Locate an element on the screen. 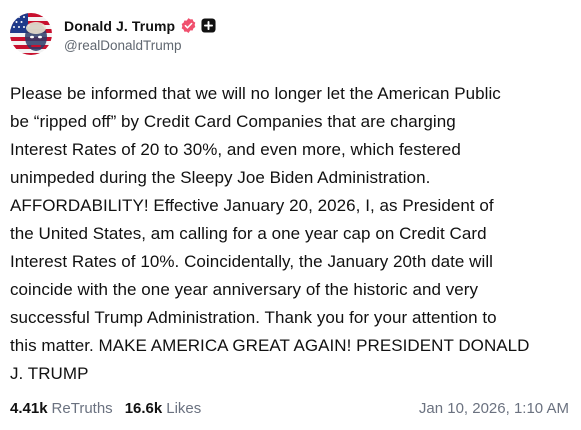  retruths-stat: 4.41k ReTruths is located at coordinates (61, 408).